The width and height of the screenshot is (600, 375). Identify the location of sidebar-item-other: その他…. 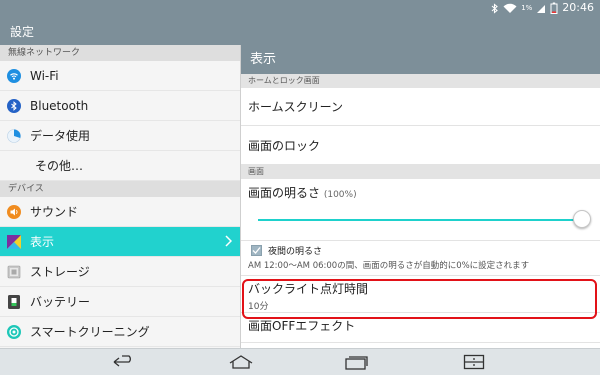
(120, 166).